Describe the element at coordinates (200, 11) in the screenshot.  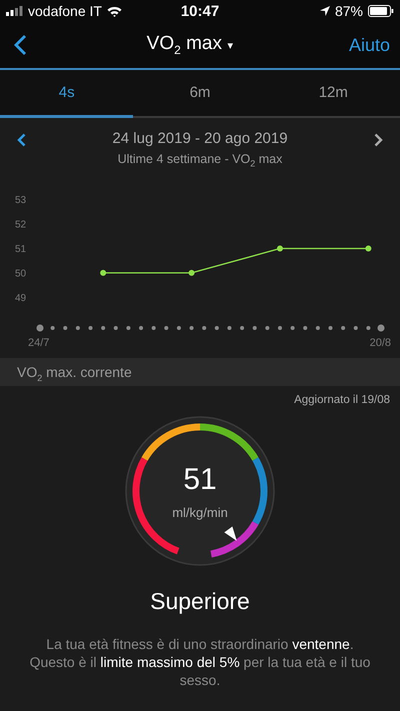
I see `status-time: 10:47` at that location.